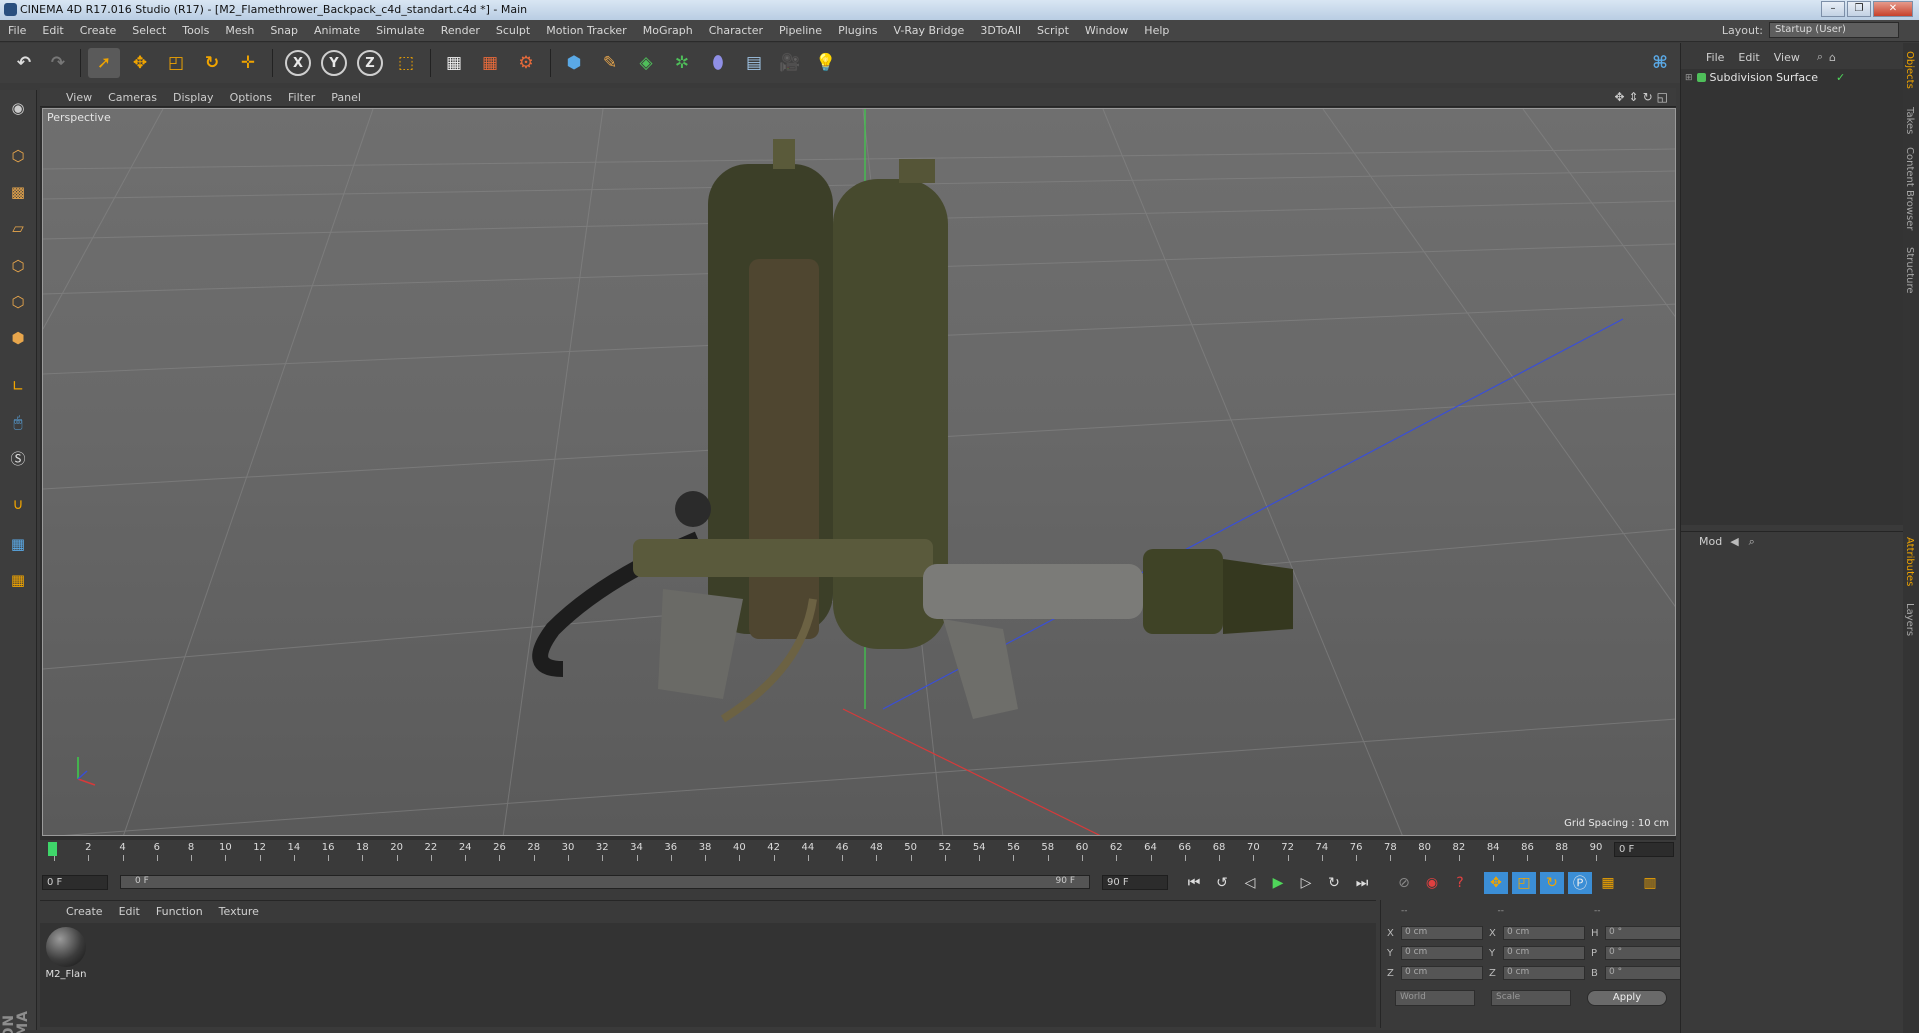  Describe the element at coordinates (1859, 9) in the screenshot. I see `maximize-button: ❐` at that location.